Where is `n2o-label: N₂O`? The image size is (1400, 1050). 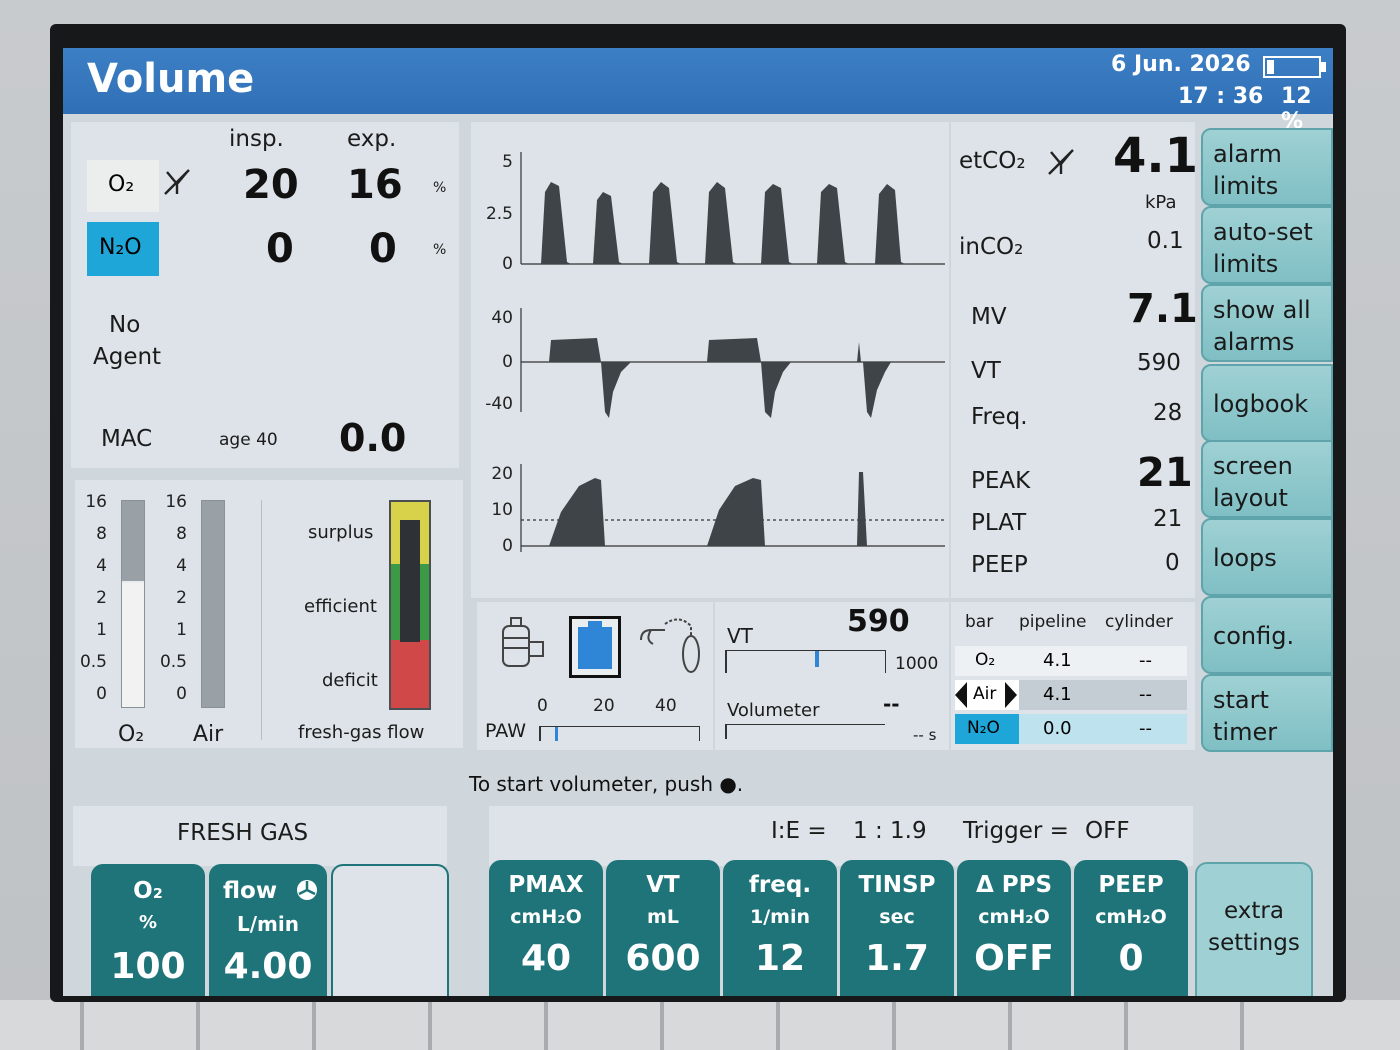 n2o-label: N₂O is located at coordinates (120, 247).